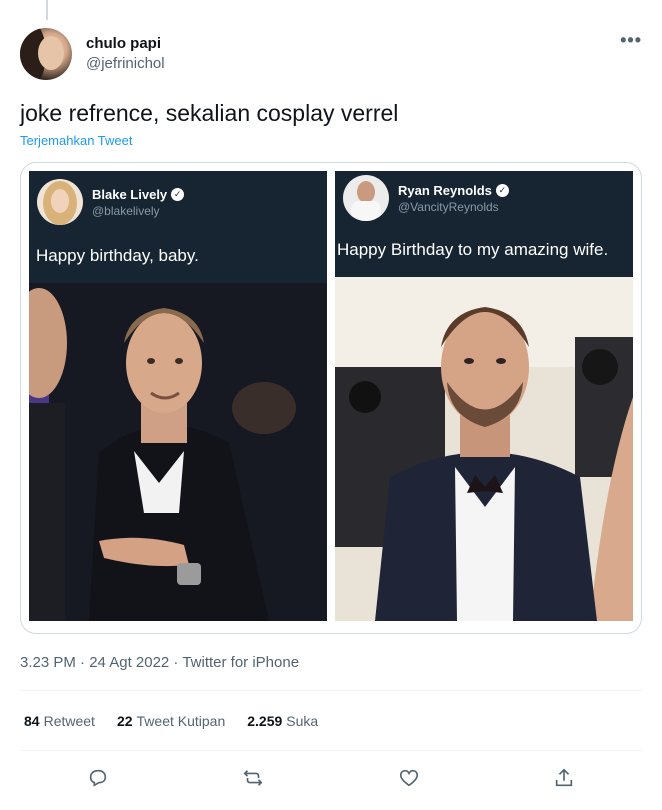 This screenshot has height=810, width=662. I want to click on embedded-text-left: Happy birthday, baby., so click(117, 255).